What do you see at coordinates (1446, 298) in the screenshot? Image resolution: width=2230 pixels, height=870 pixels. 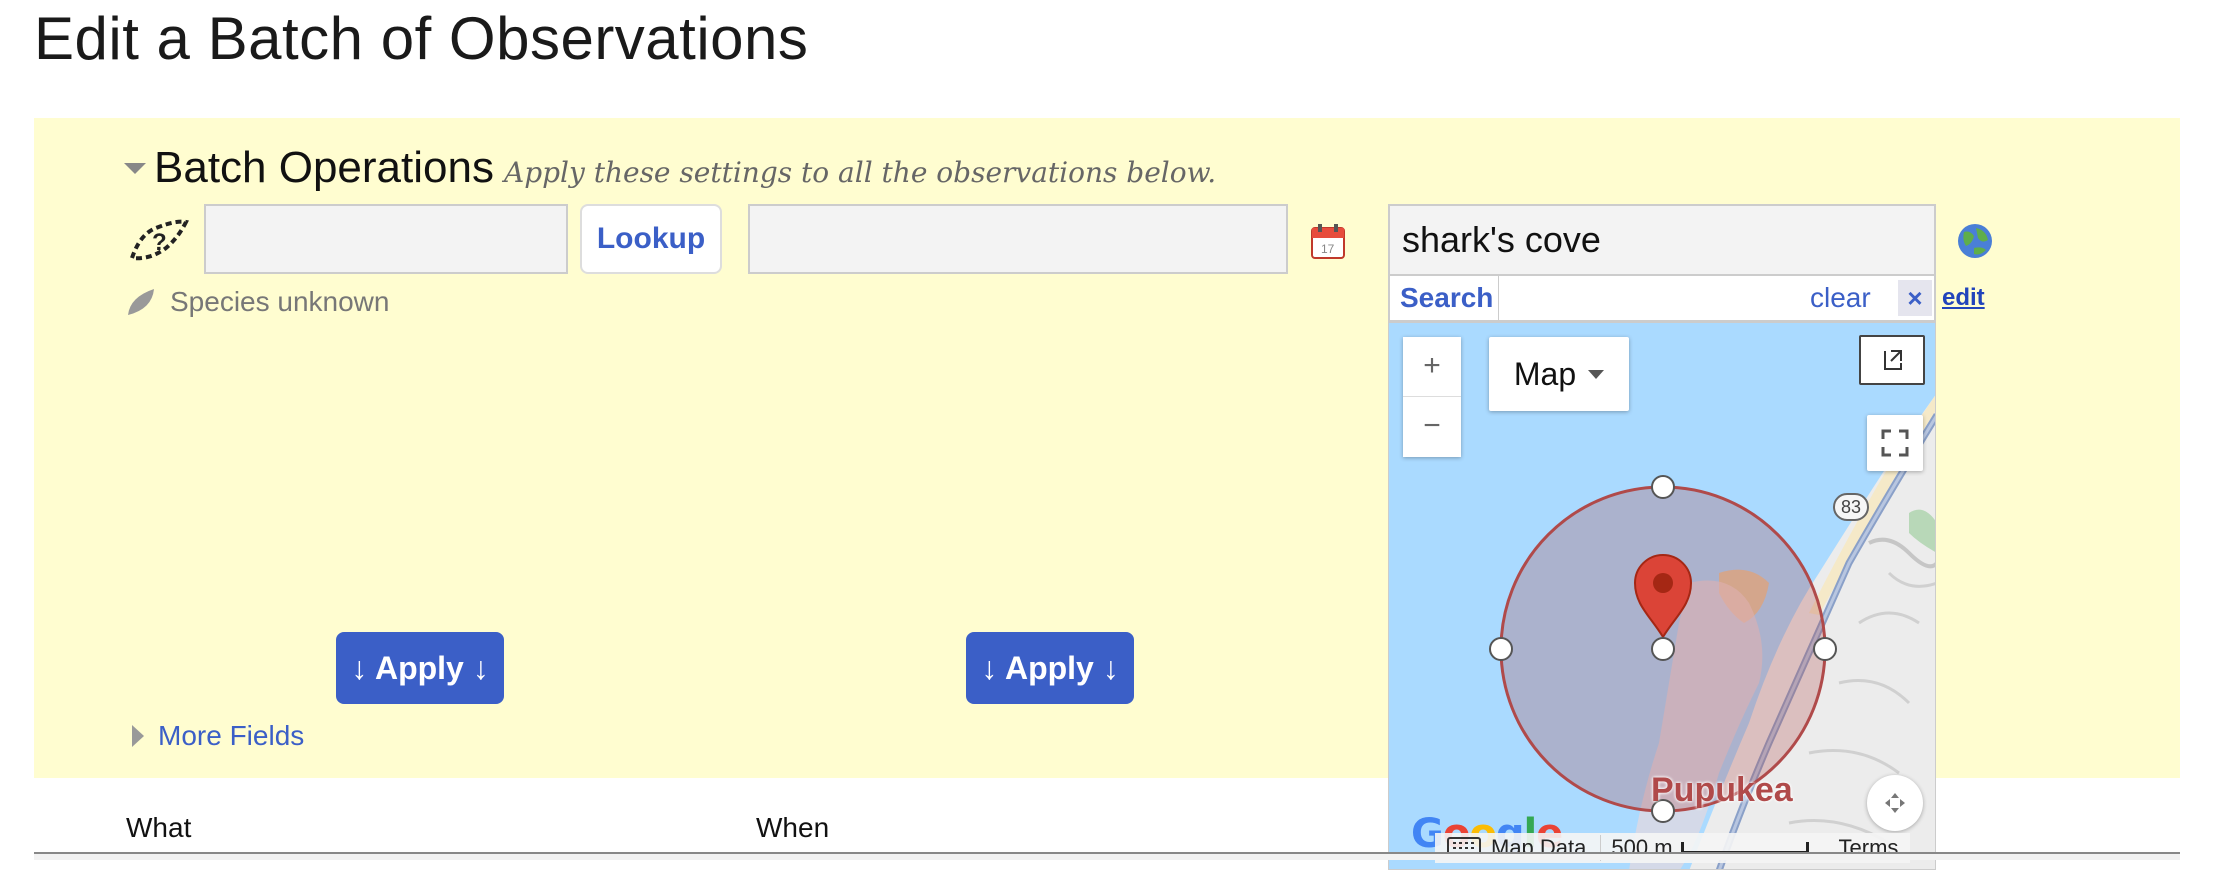 I see `location-search-button: Search` at bounding box center [1446, 298].